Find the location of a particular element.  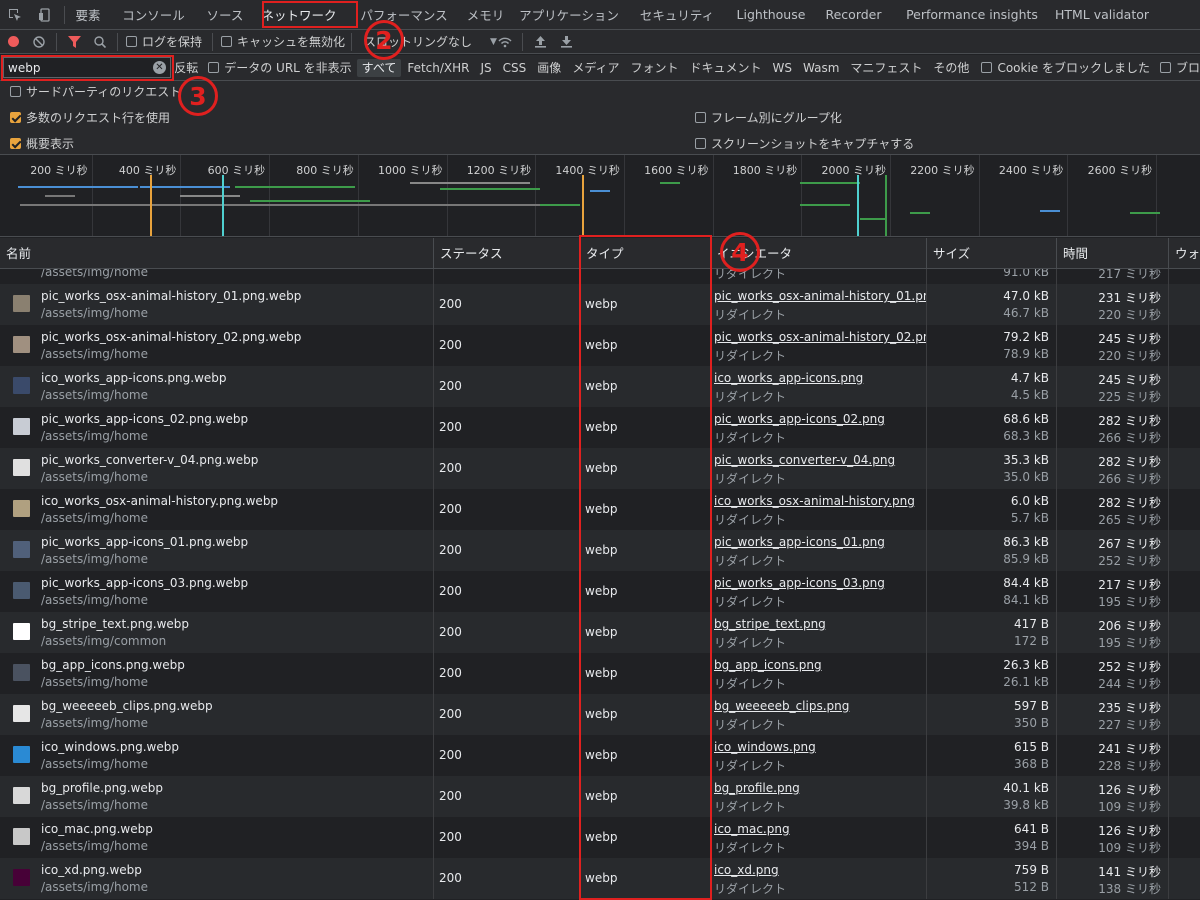

type-filter-0: すべて is located at coordinates (379, 67).